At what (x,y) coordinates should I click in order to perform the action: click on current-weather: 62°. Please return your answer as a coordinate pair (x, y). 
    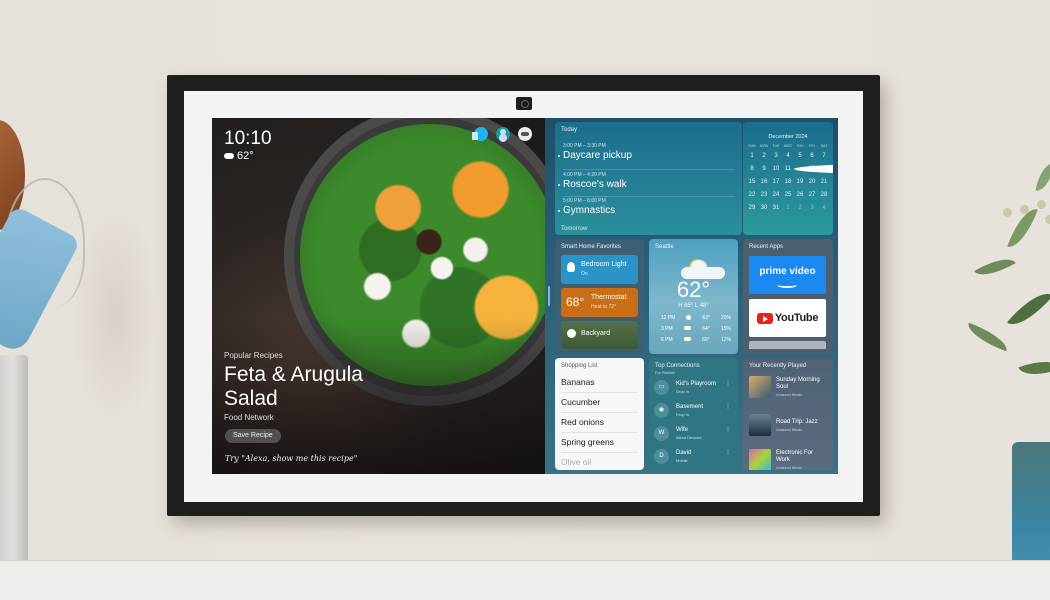
    Looking at the image, I should click on (239, 156).